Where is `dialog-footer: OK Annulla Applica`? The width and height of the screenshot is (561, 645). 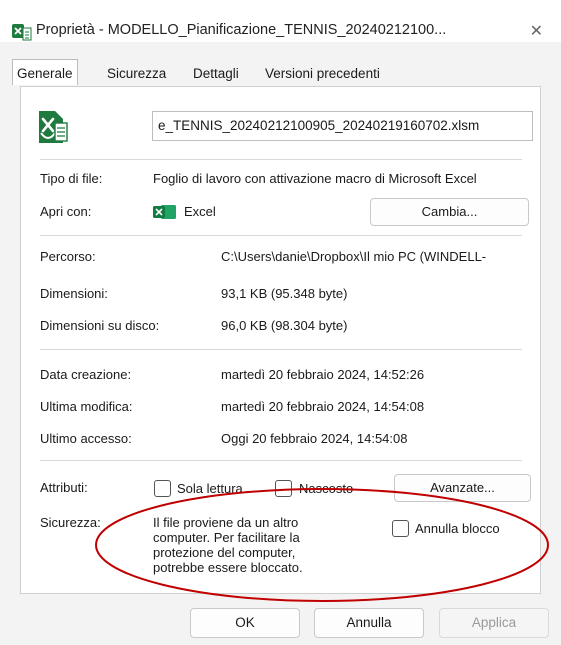
dialog-footer: OK Annulla Applica is located at coordinates (280, 624).